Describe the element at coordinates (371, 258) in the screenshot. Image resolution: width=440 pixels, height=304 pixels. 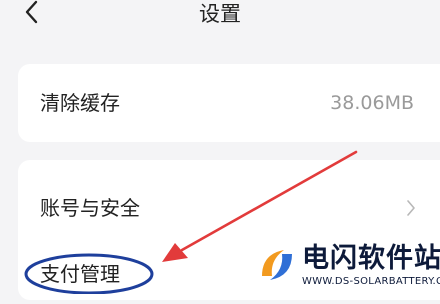
I see `watermark-name: 电闪软件站` at that location.